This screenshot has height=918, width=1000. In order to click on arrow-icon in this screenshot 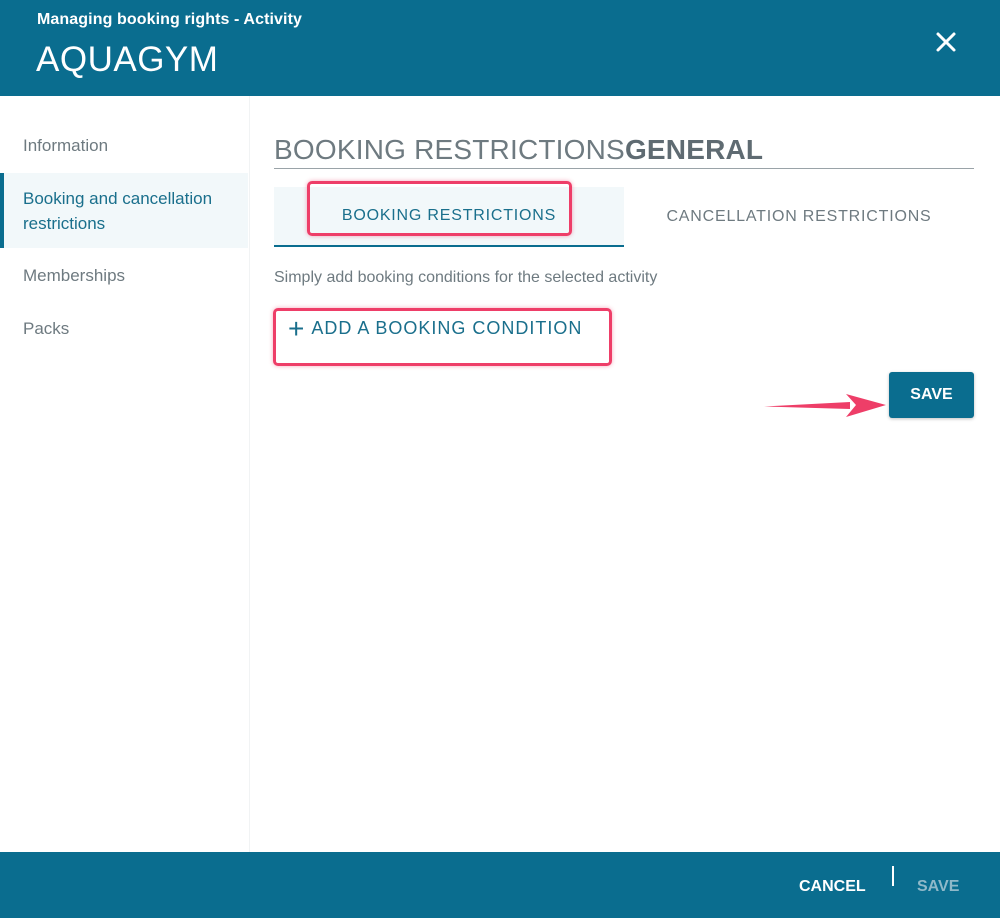, I will do `click(825, 405)`.